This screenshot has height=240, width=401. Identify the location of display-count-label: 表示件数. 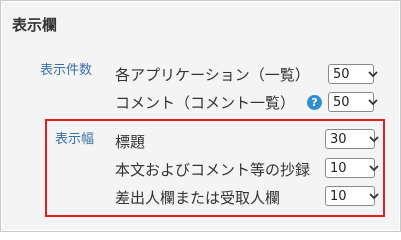
(66, 70).